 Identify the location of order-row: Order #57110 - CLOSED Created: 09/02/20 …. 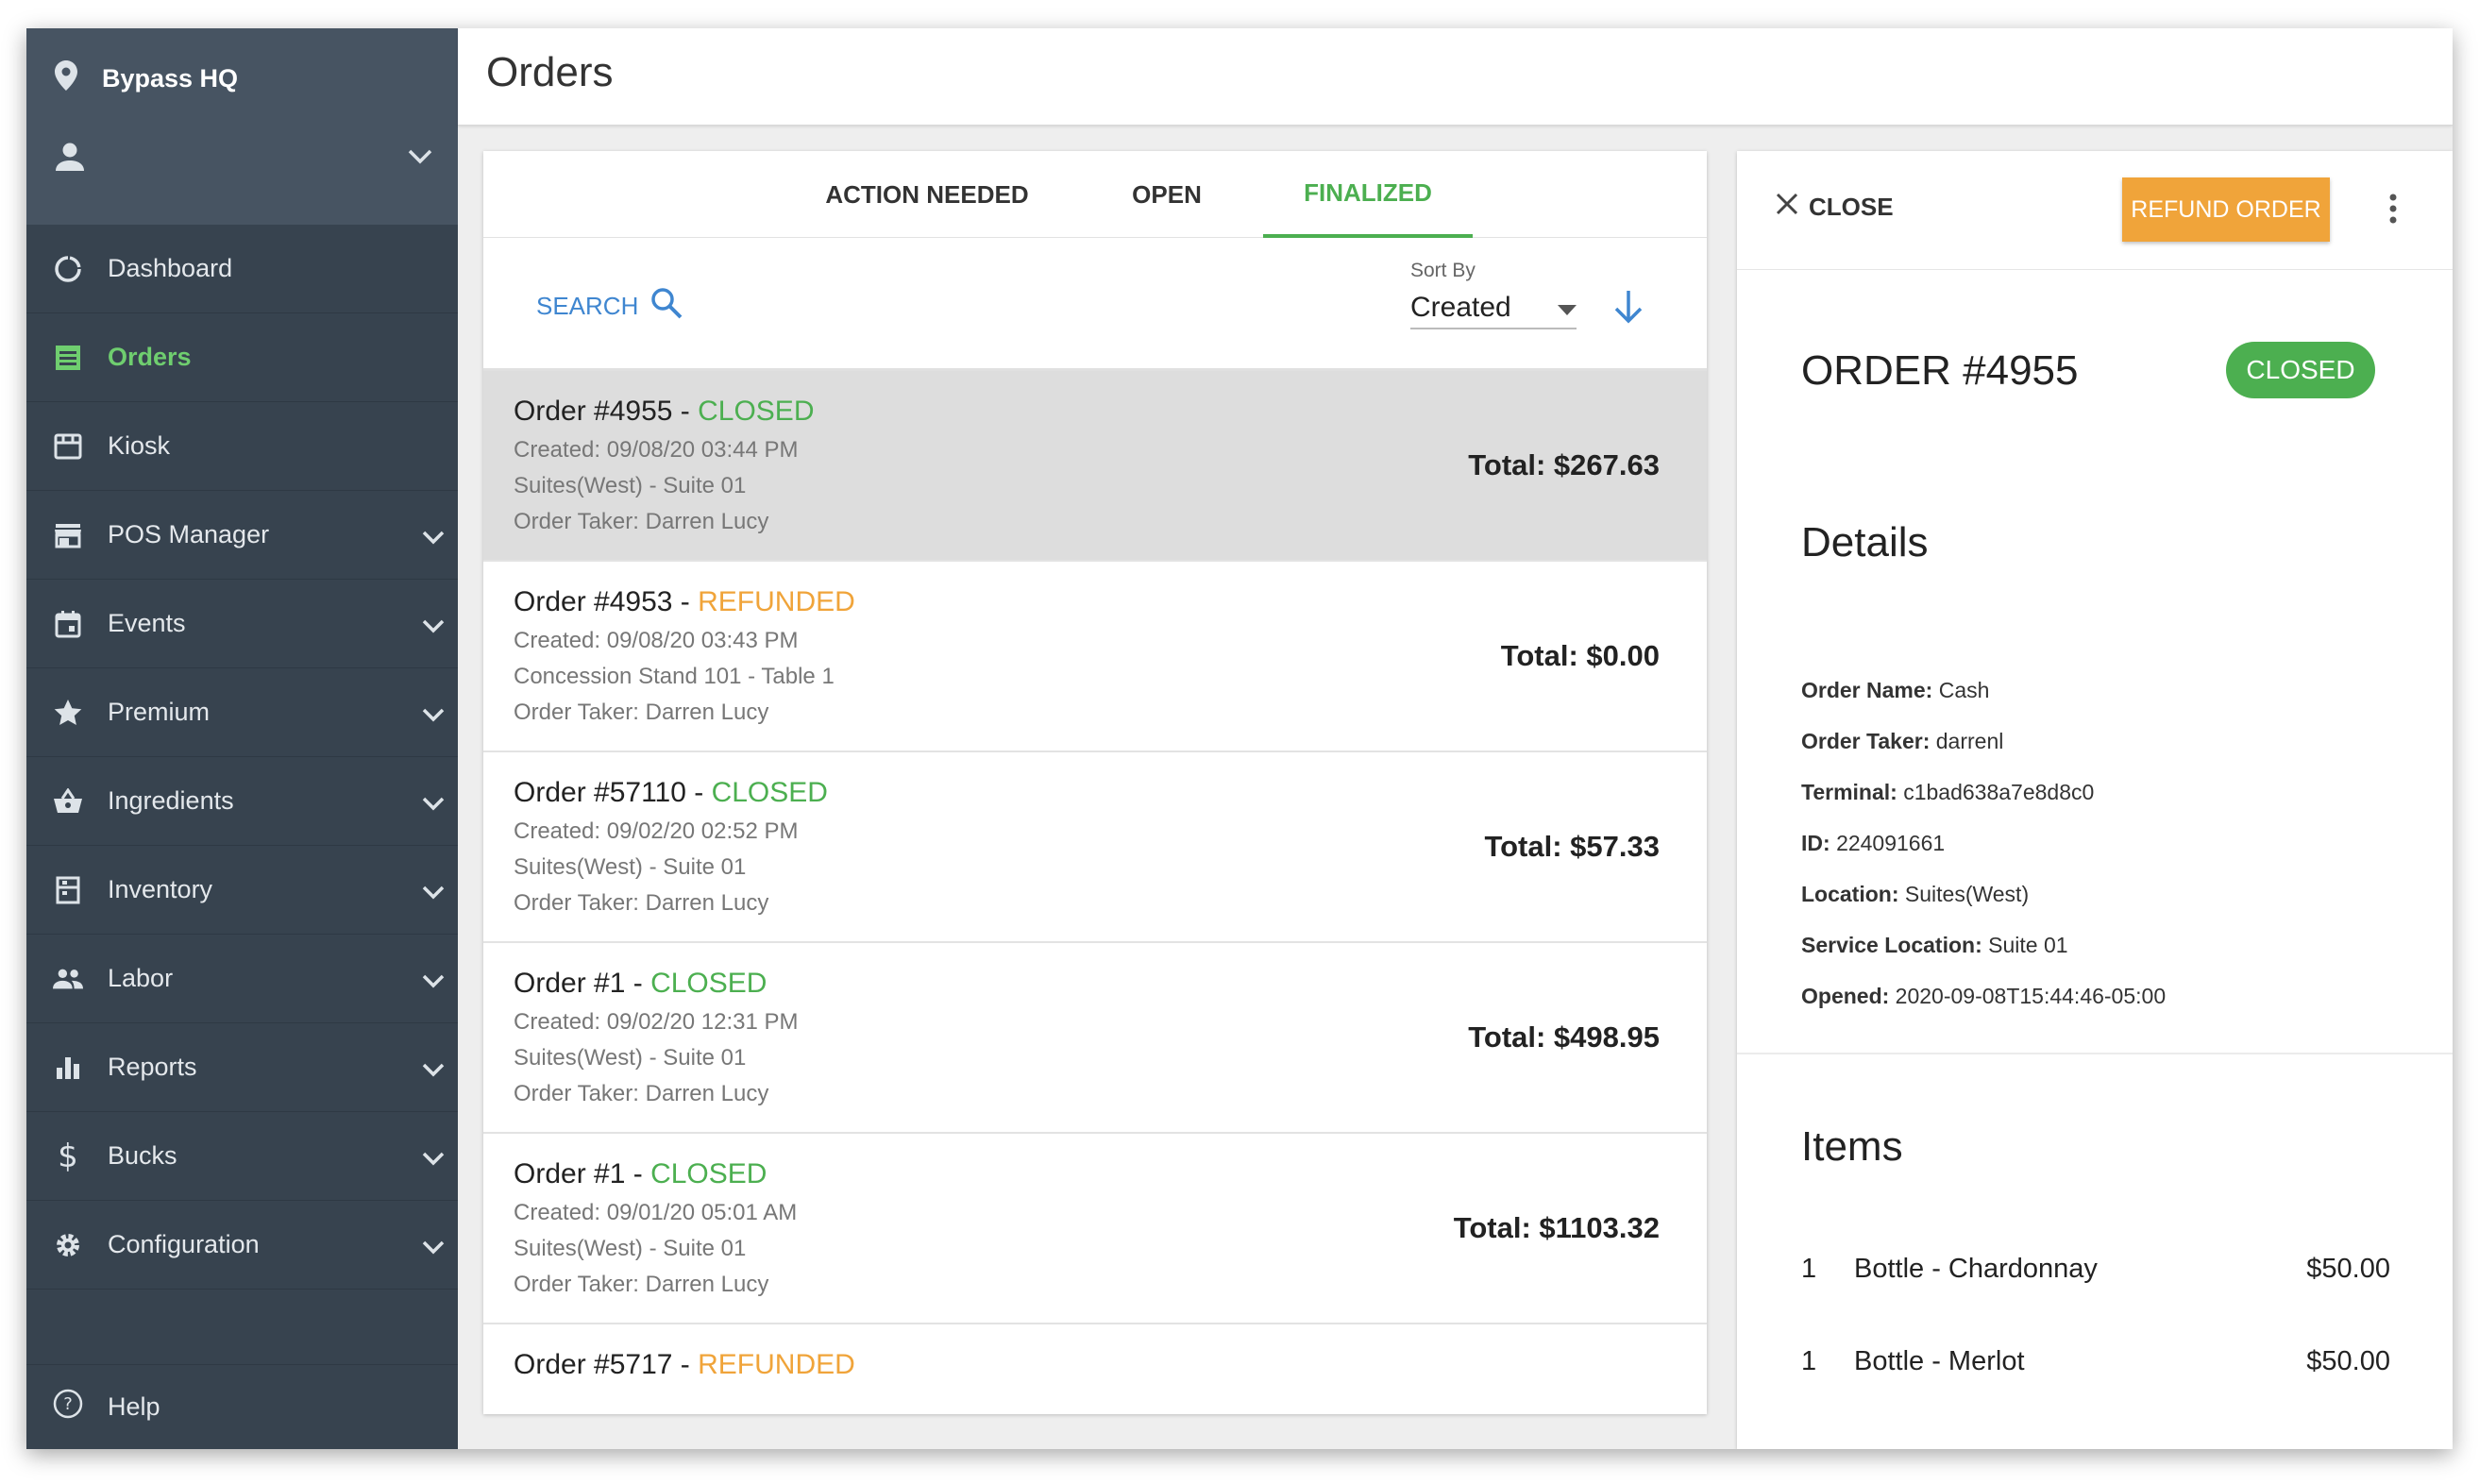
(1095, 847).